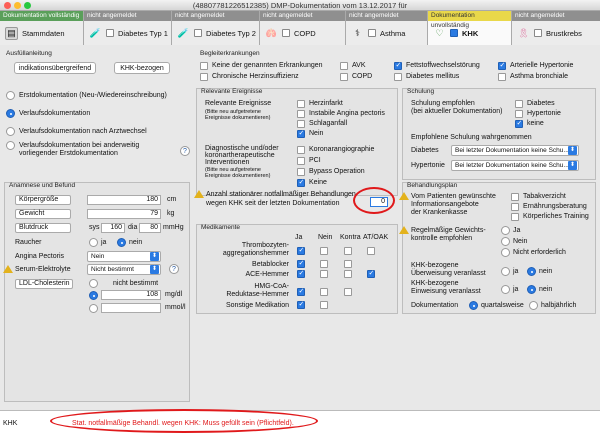  What do you see at coordinates (376, 237) in the screenshot?
I see `col-at-oak: AT/OAK` at bounding box center [376, 237].